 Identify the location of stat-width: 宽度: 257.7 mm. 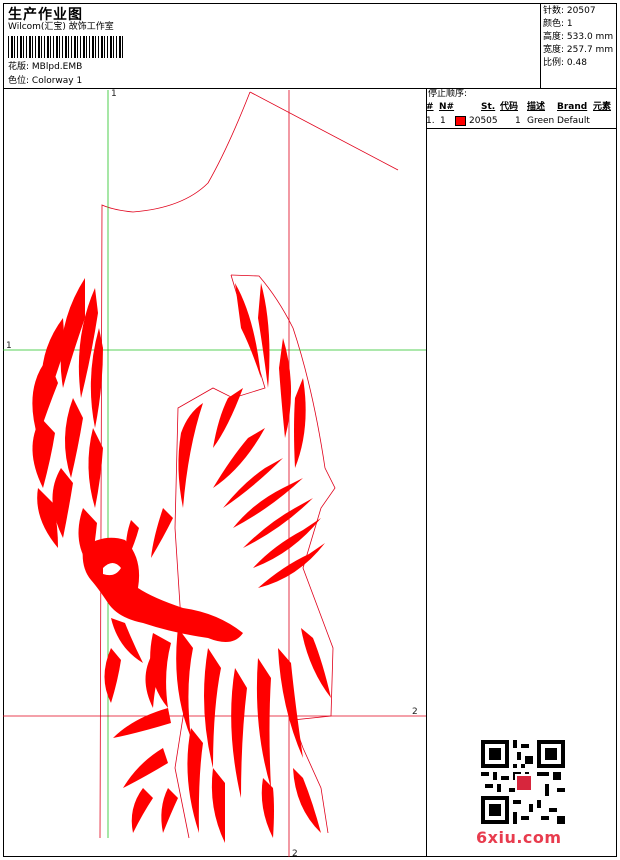
(578, 50).